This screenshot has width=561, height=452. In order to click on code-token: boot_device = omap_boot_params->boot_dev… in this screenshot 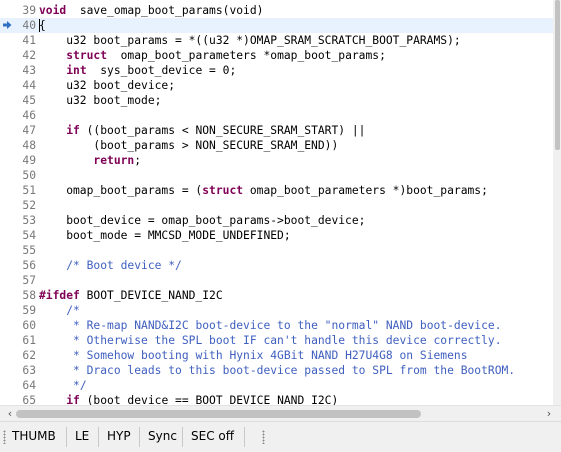, I will do `click(202, 220)`.